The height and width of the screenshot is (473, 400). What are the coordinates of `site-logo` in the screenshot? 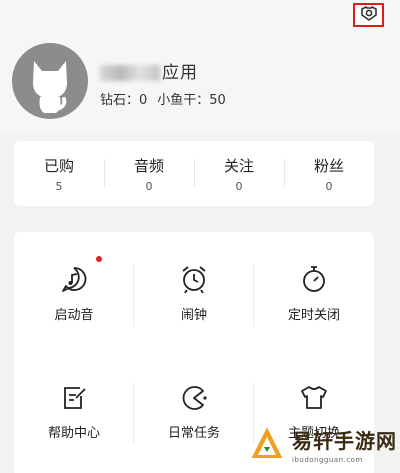 It's located at (267, 442).